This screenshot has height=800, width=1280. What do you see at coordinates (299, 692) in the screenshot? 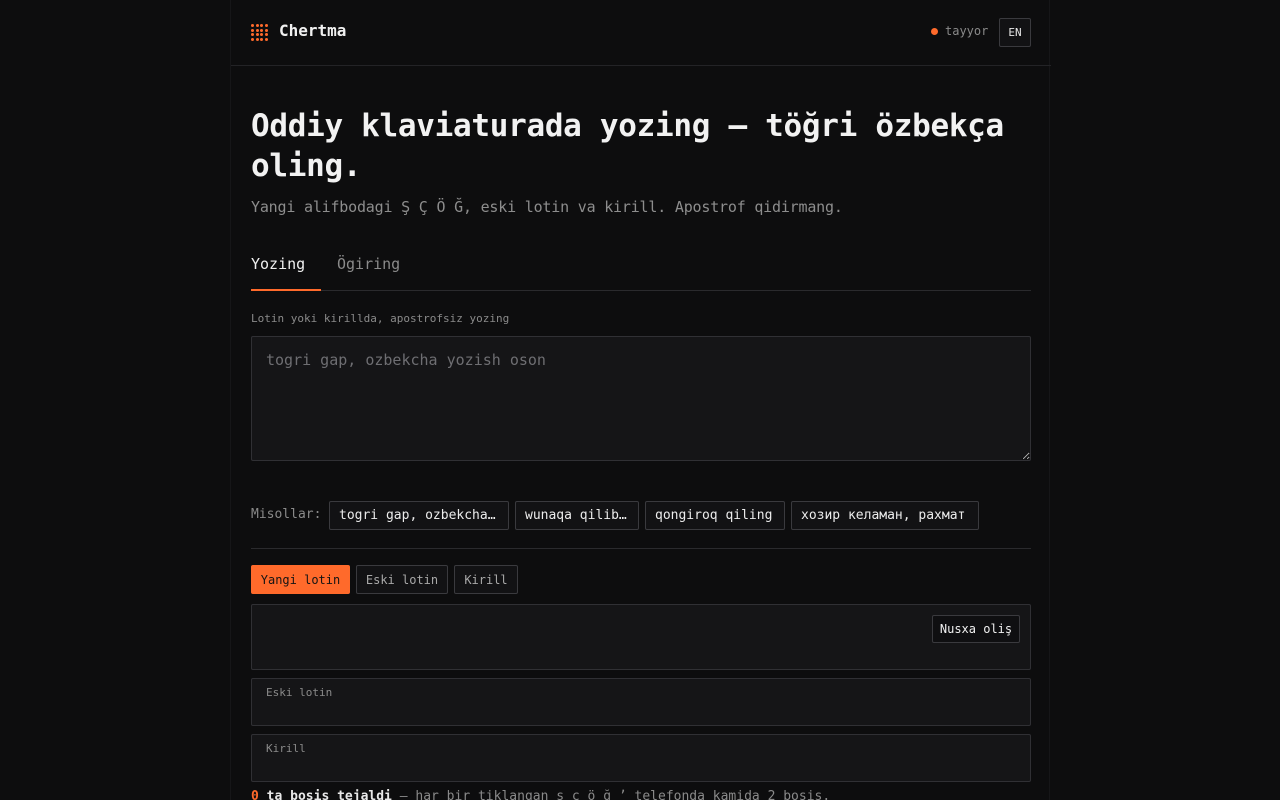
I see `output-old-latin-label: Eski lotin` at bounding box center [299, 692].